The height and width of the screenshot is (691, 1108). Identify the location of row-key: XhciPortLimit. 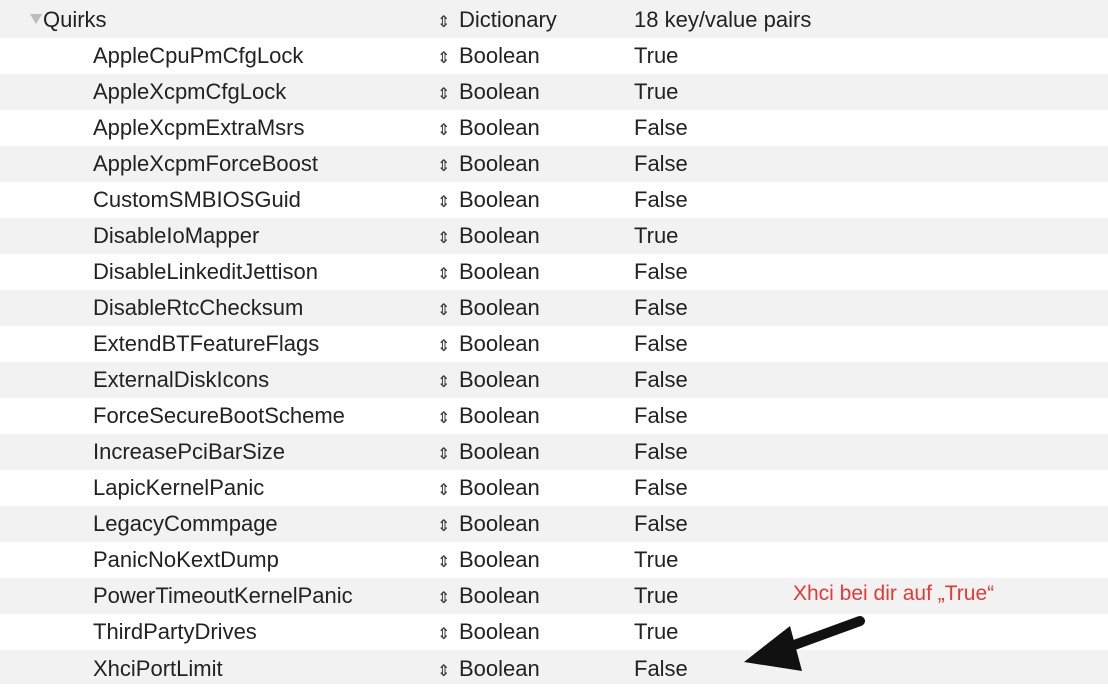
(158, 669).